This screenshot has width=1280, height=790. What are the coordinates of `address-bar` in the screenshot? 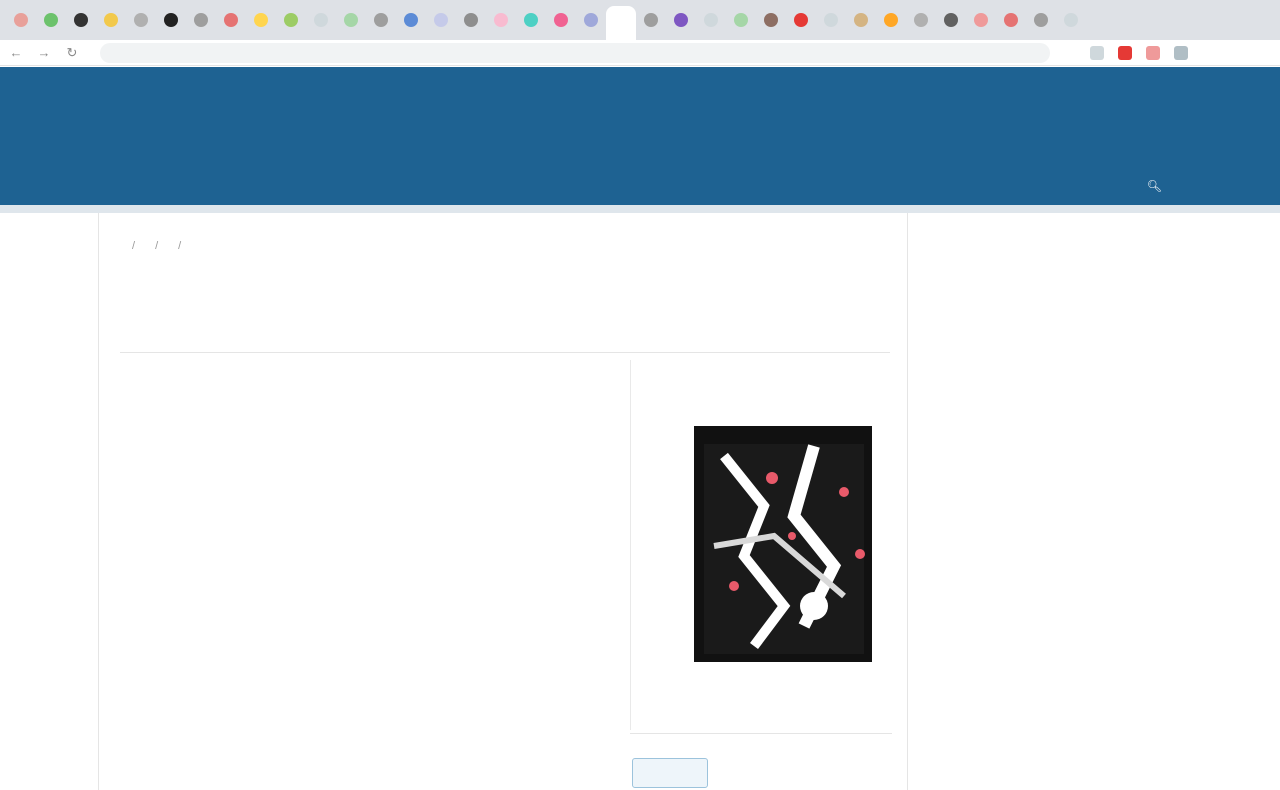 It's located at (575, 52).